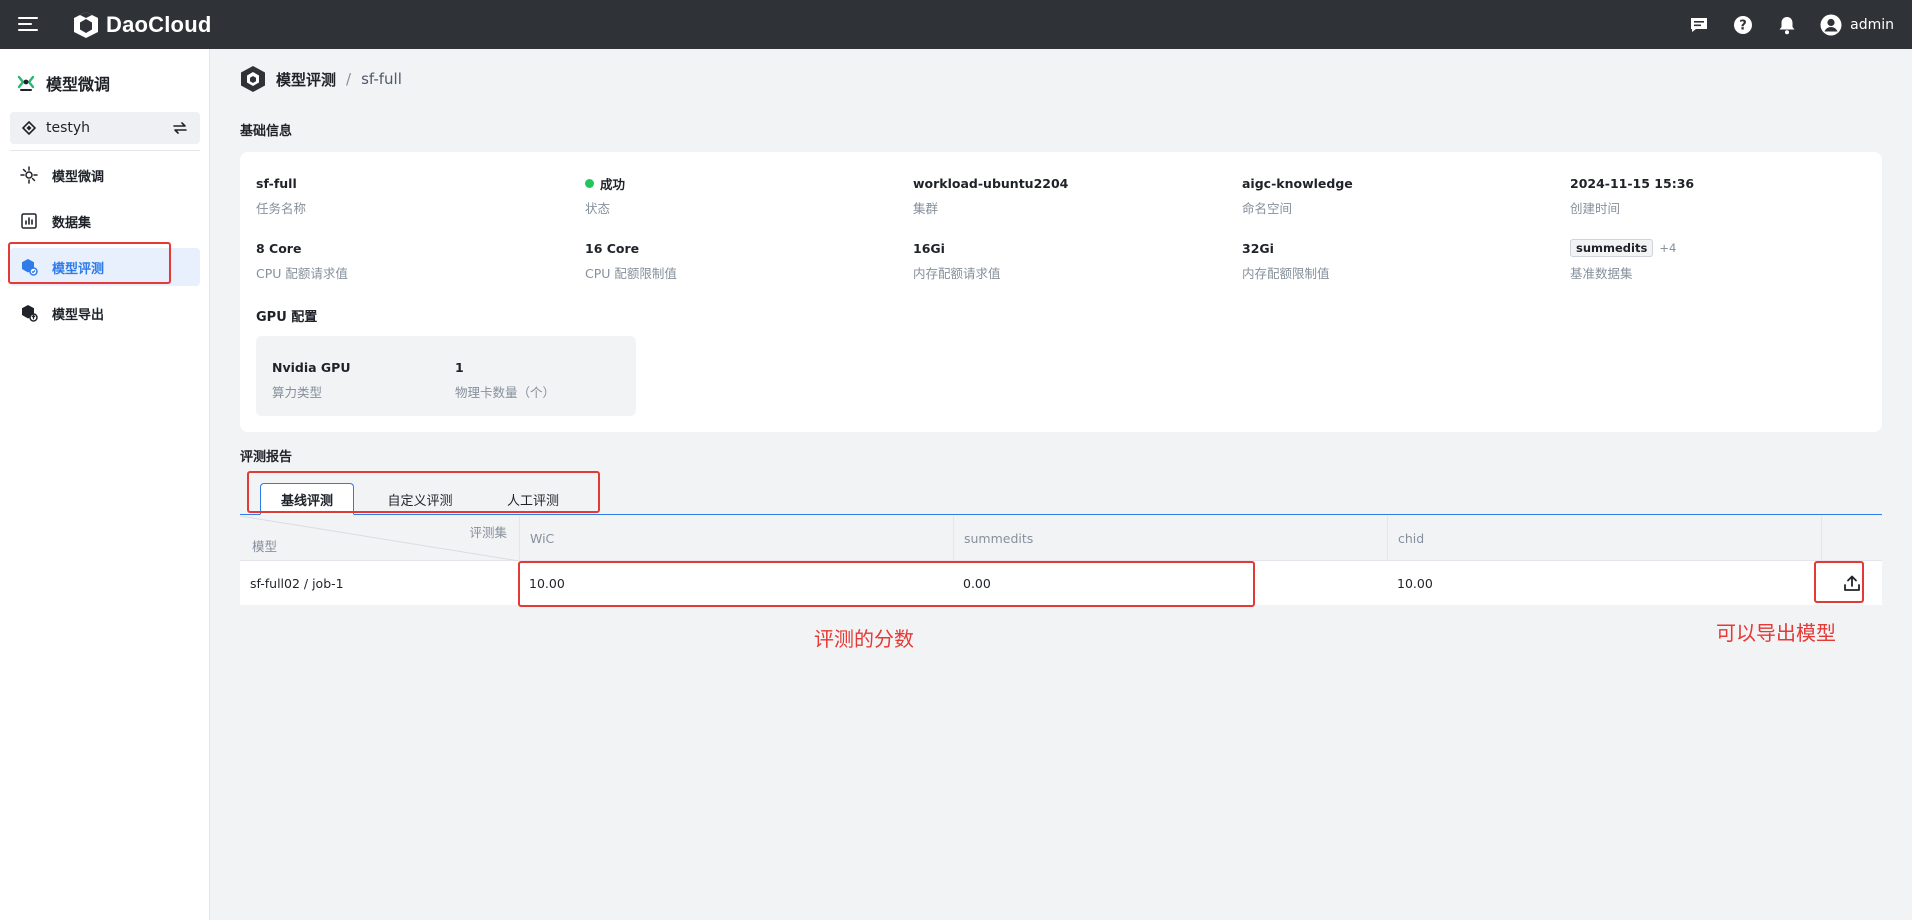 This screenshot has height=920, width=1912. I want to click on info-cluster: workload-ubuntu2204 集群, so click(991, 196).